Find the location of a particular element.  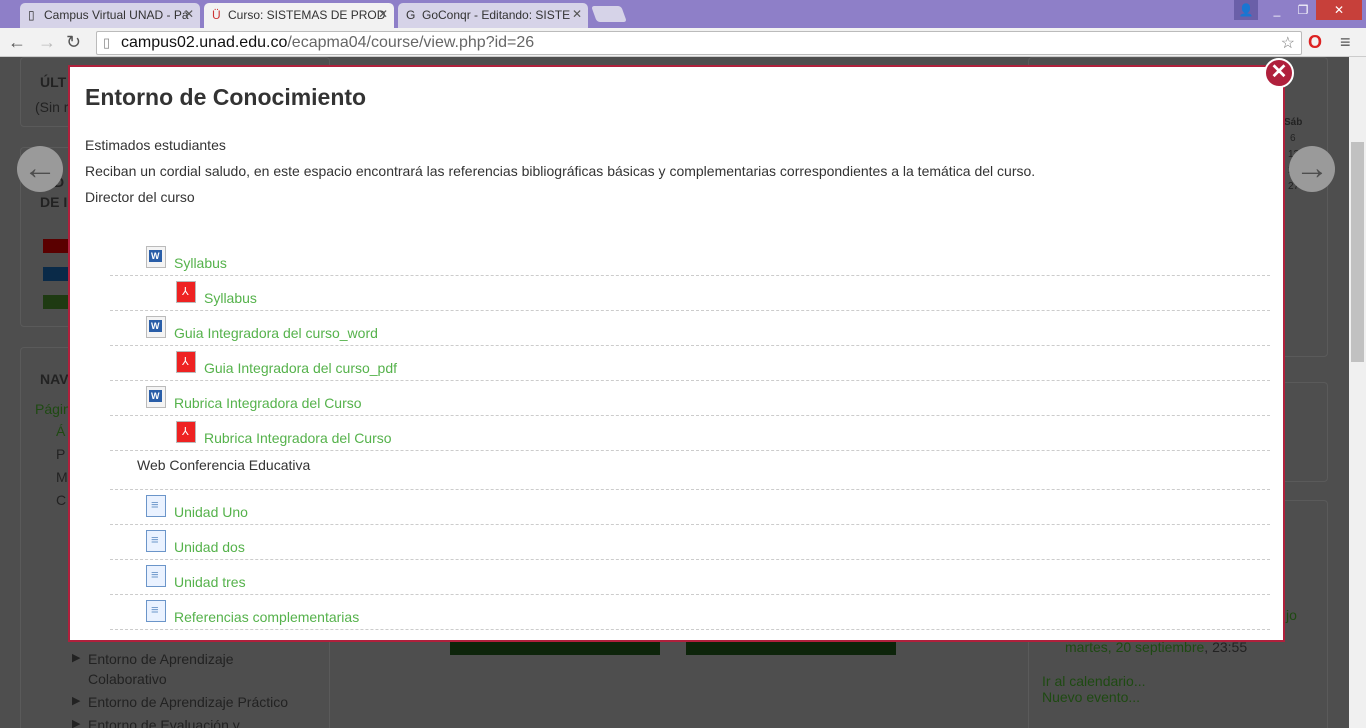

new-tab-button is located at coordinates (609, 14).